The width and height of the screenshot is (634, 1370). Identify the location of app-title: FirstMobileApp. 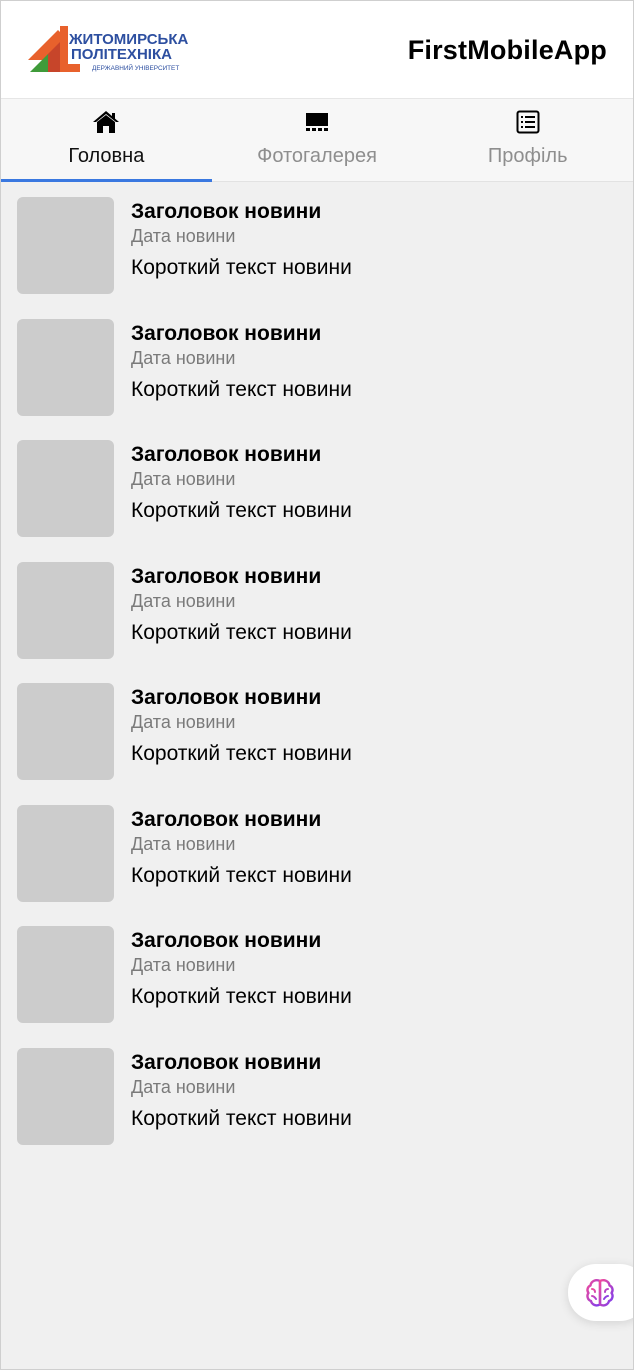
(507, 50).